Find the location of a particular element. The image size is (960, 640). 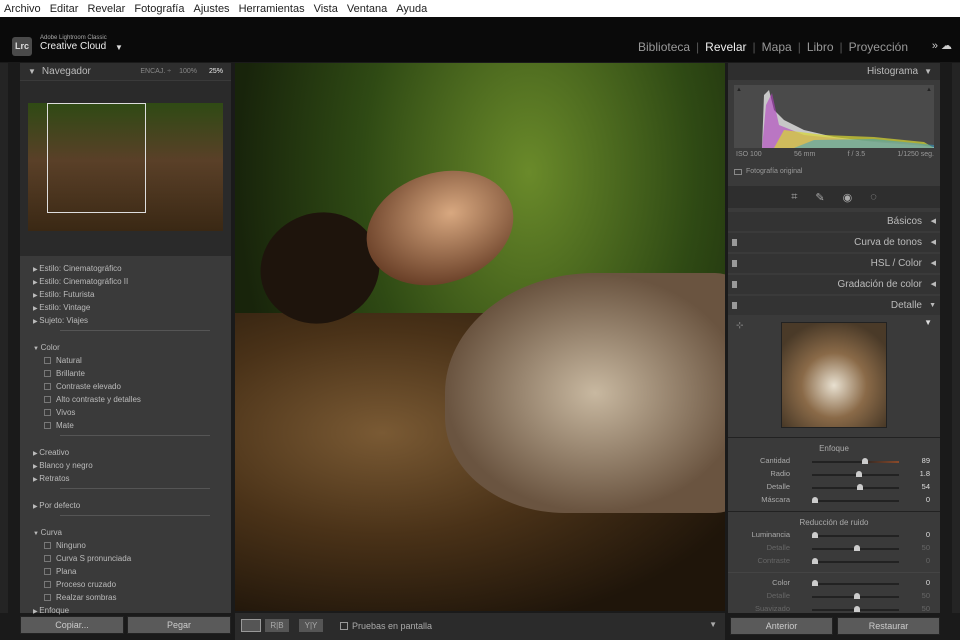

menu-ventana: Ventana is located at coordinates (367, 9).